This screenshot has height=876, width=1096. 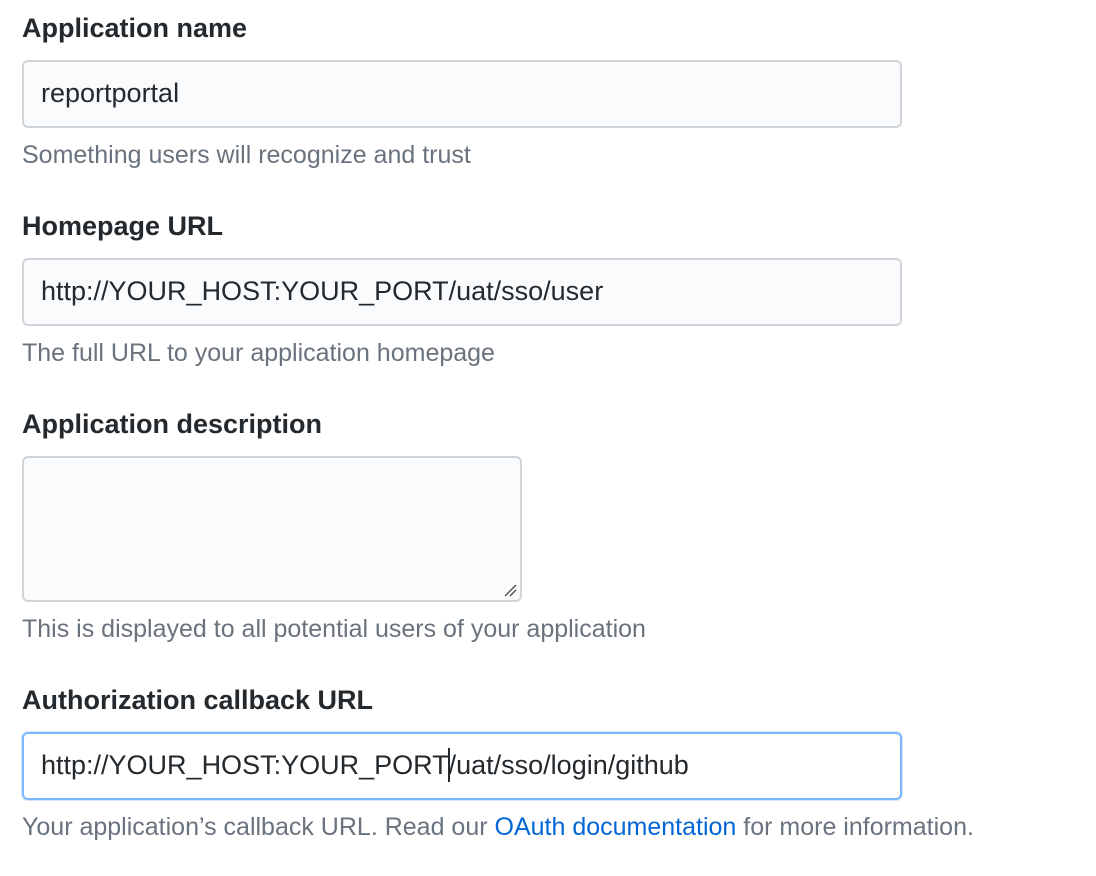 What do you see at coordinates (322, 291) in the screenshot?
I see `homepage-url-value: http://YOUR_HOST:YOUR_PORT/uat/sso/user` at bounding box center [322, 291].